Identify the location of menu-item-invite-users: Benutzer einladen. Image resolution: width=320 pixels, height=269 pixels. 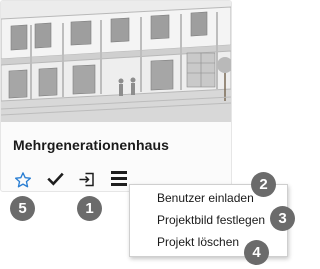
(205, 198).